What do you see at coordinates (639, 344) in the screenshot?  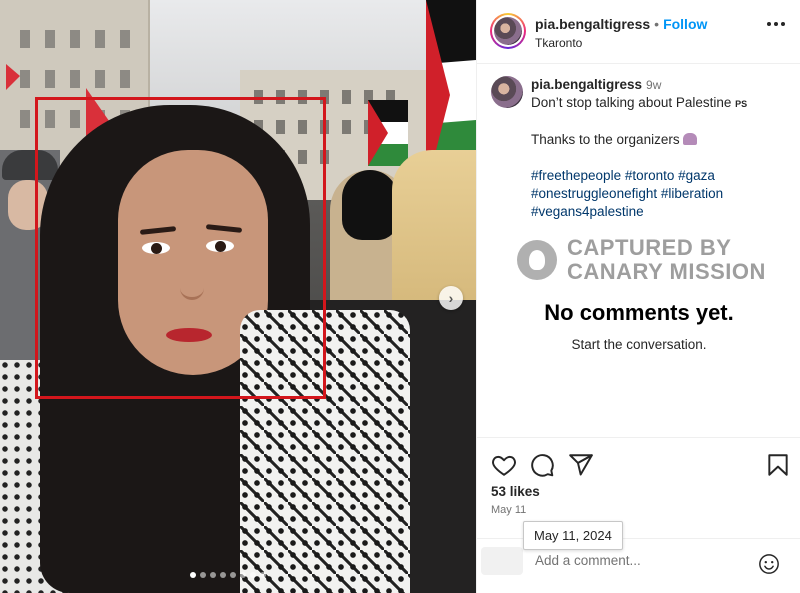 I see `start-conversation-text: Start the conversation.` at bounding box center [639, 344].